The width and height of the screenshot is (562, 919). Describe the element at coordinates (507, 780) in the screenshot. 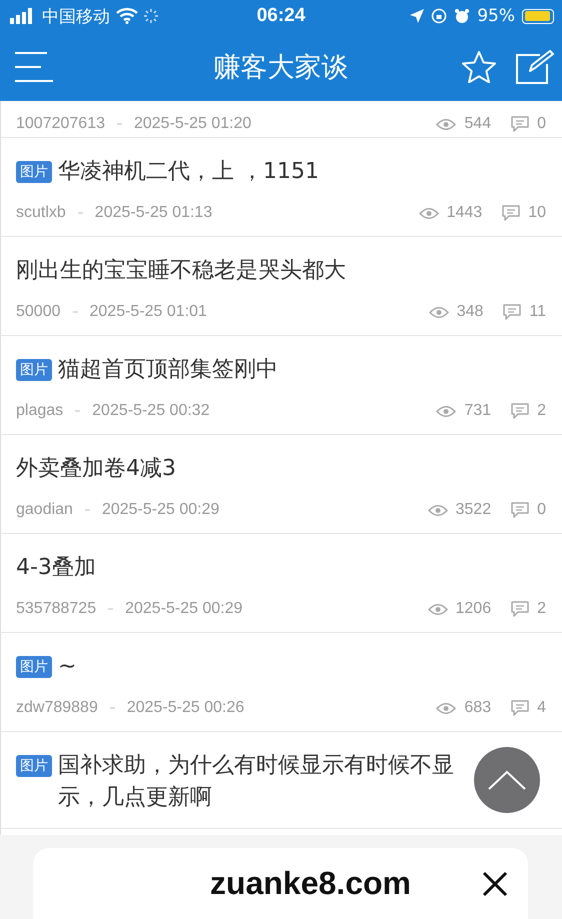

I see `chevron-up-icon` at that location.